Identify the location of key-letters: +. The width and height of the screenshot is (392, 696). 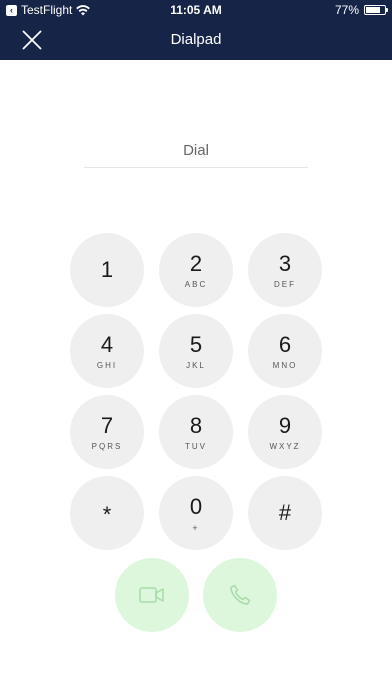
(196, 528).